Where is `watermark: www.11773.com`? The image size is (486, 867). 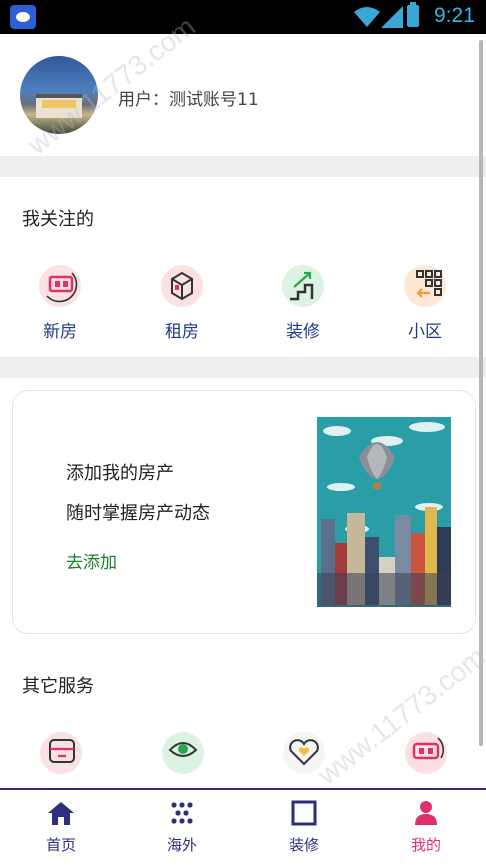
watermark: www.11773.com is located at coordinates (398, 715).